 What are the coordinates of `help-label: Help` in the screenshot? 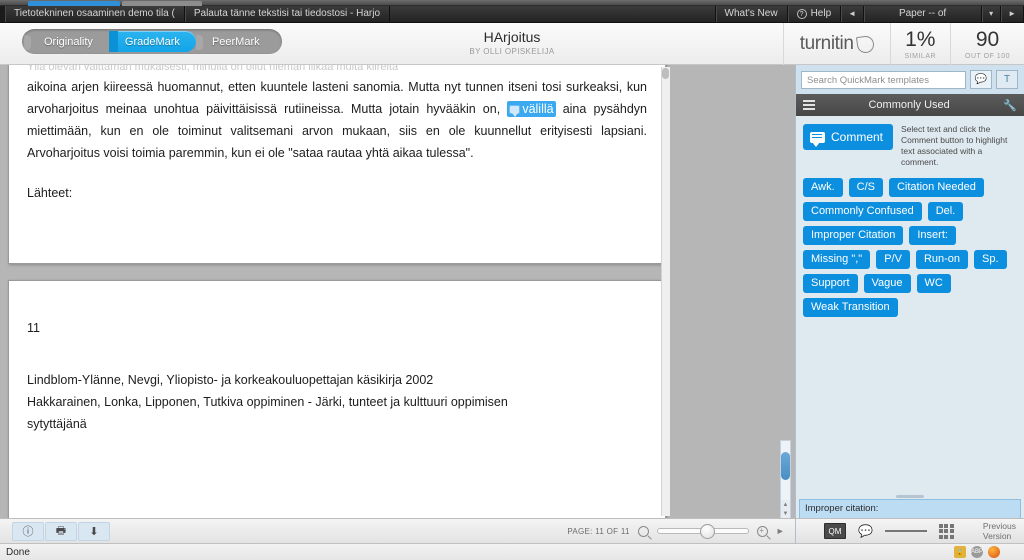 It's located at (821, 13).